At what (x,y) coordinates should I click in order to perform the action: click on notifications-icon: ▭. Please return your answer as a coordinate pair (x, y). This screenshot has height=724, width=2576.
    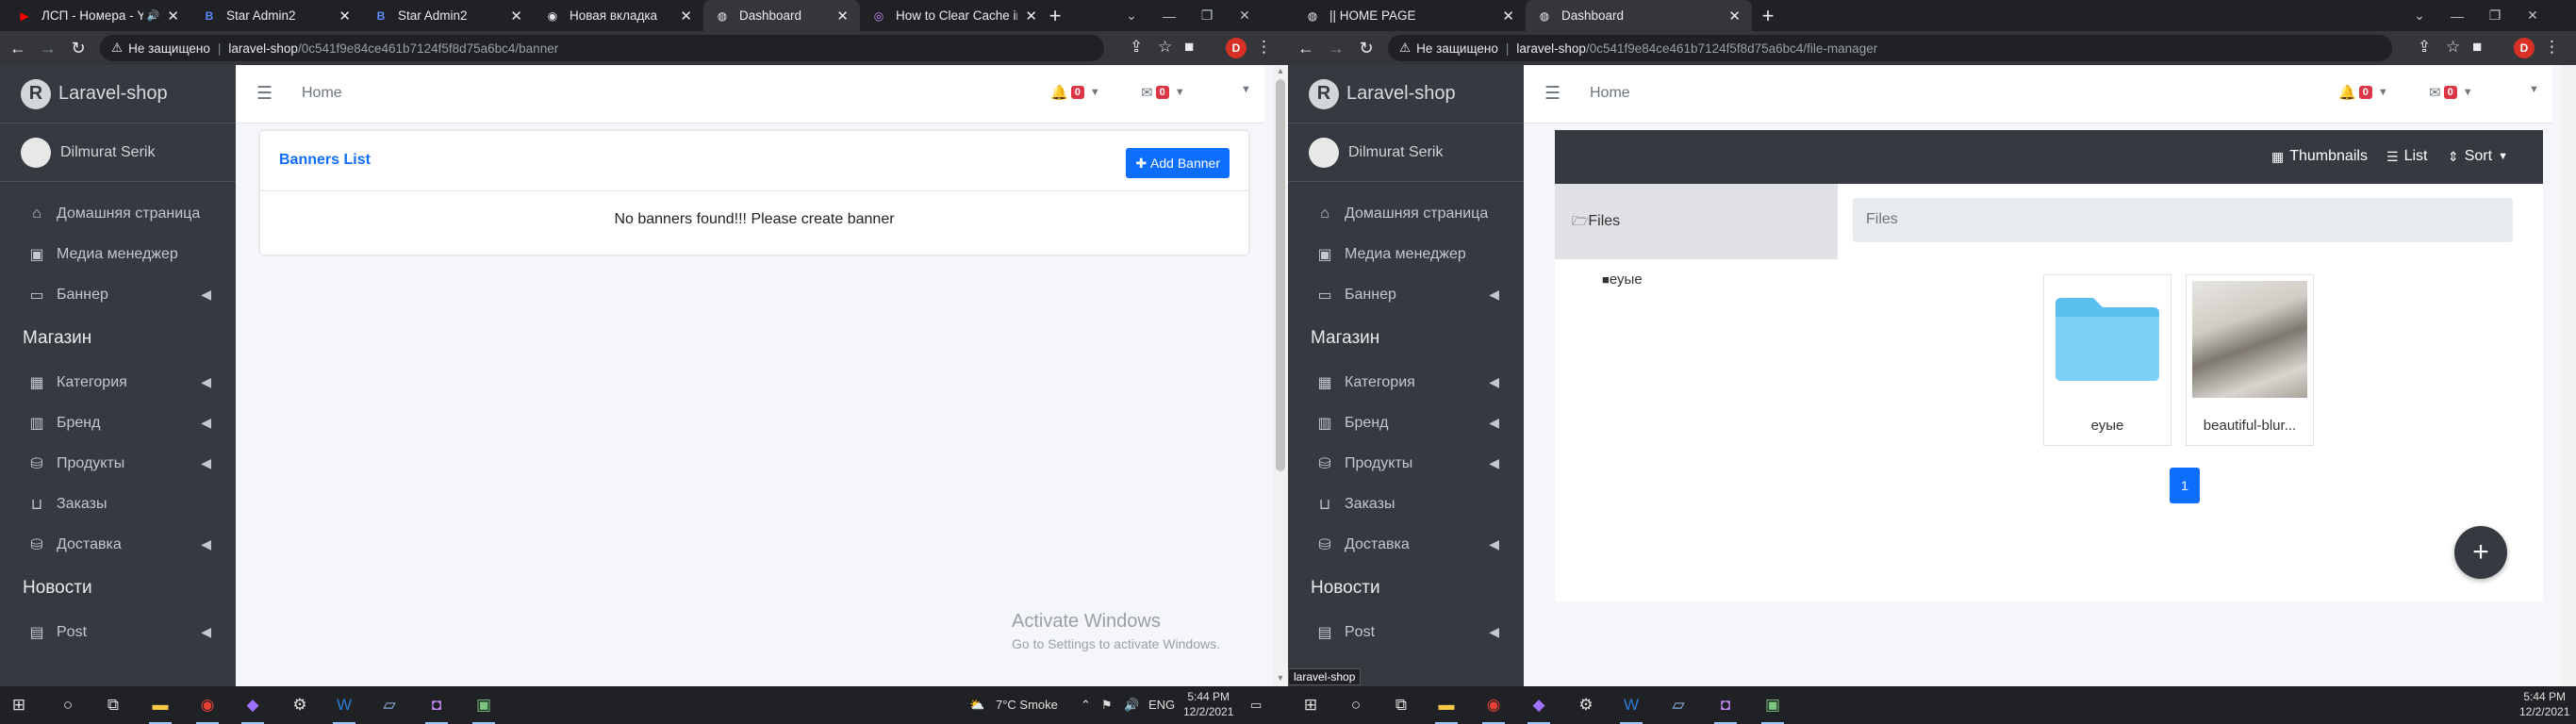
    Looking at the image, I should click on (1256, 705).